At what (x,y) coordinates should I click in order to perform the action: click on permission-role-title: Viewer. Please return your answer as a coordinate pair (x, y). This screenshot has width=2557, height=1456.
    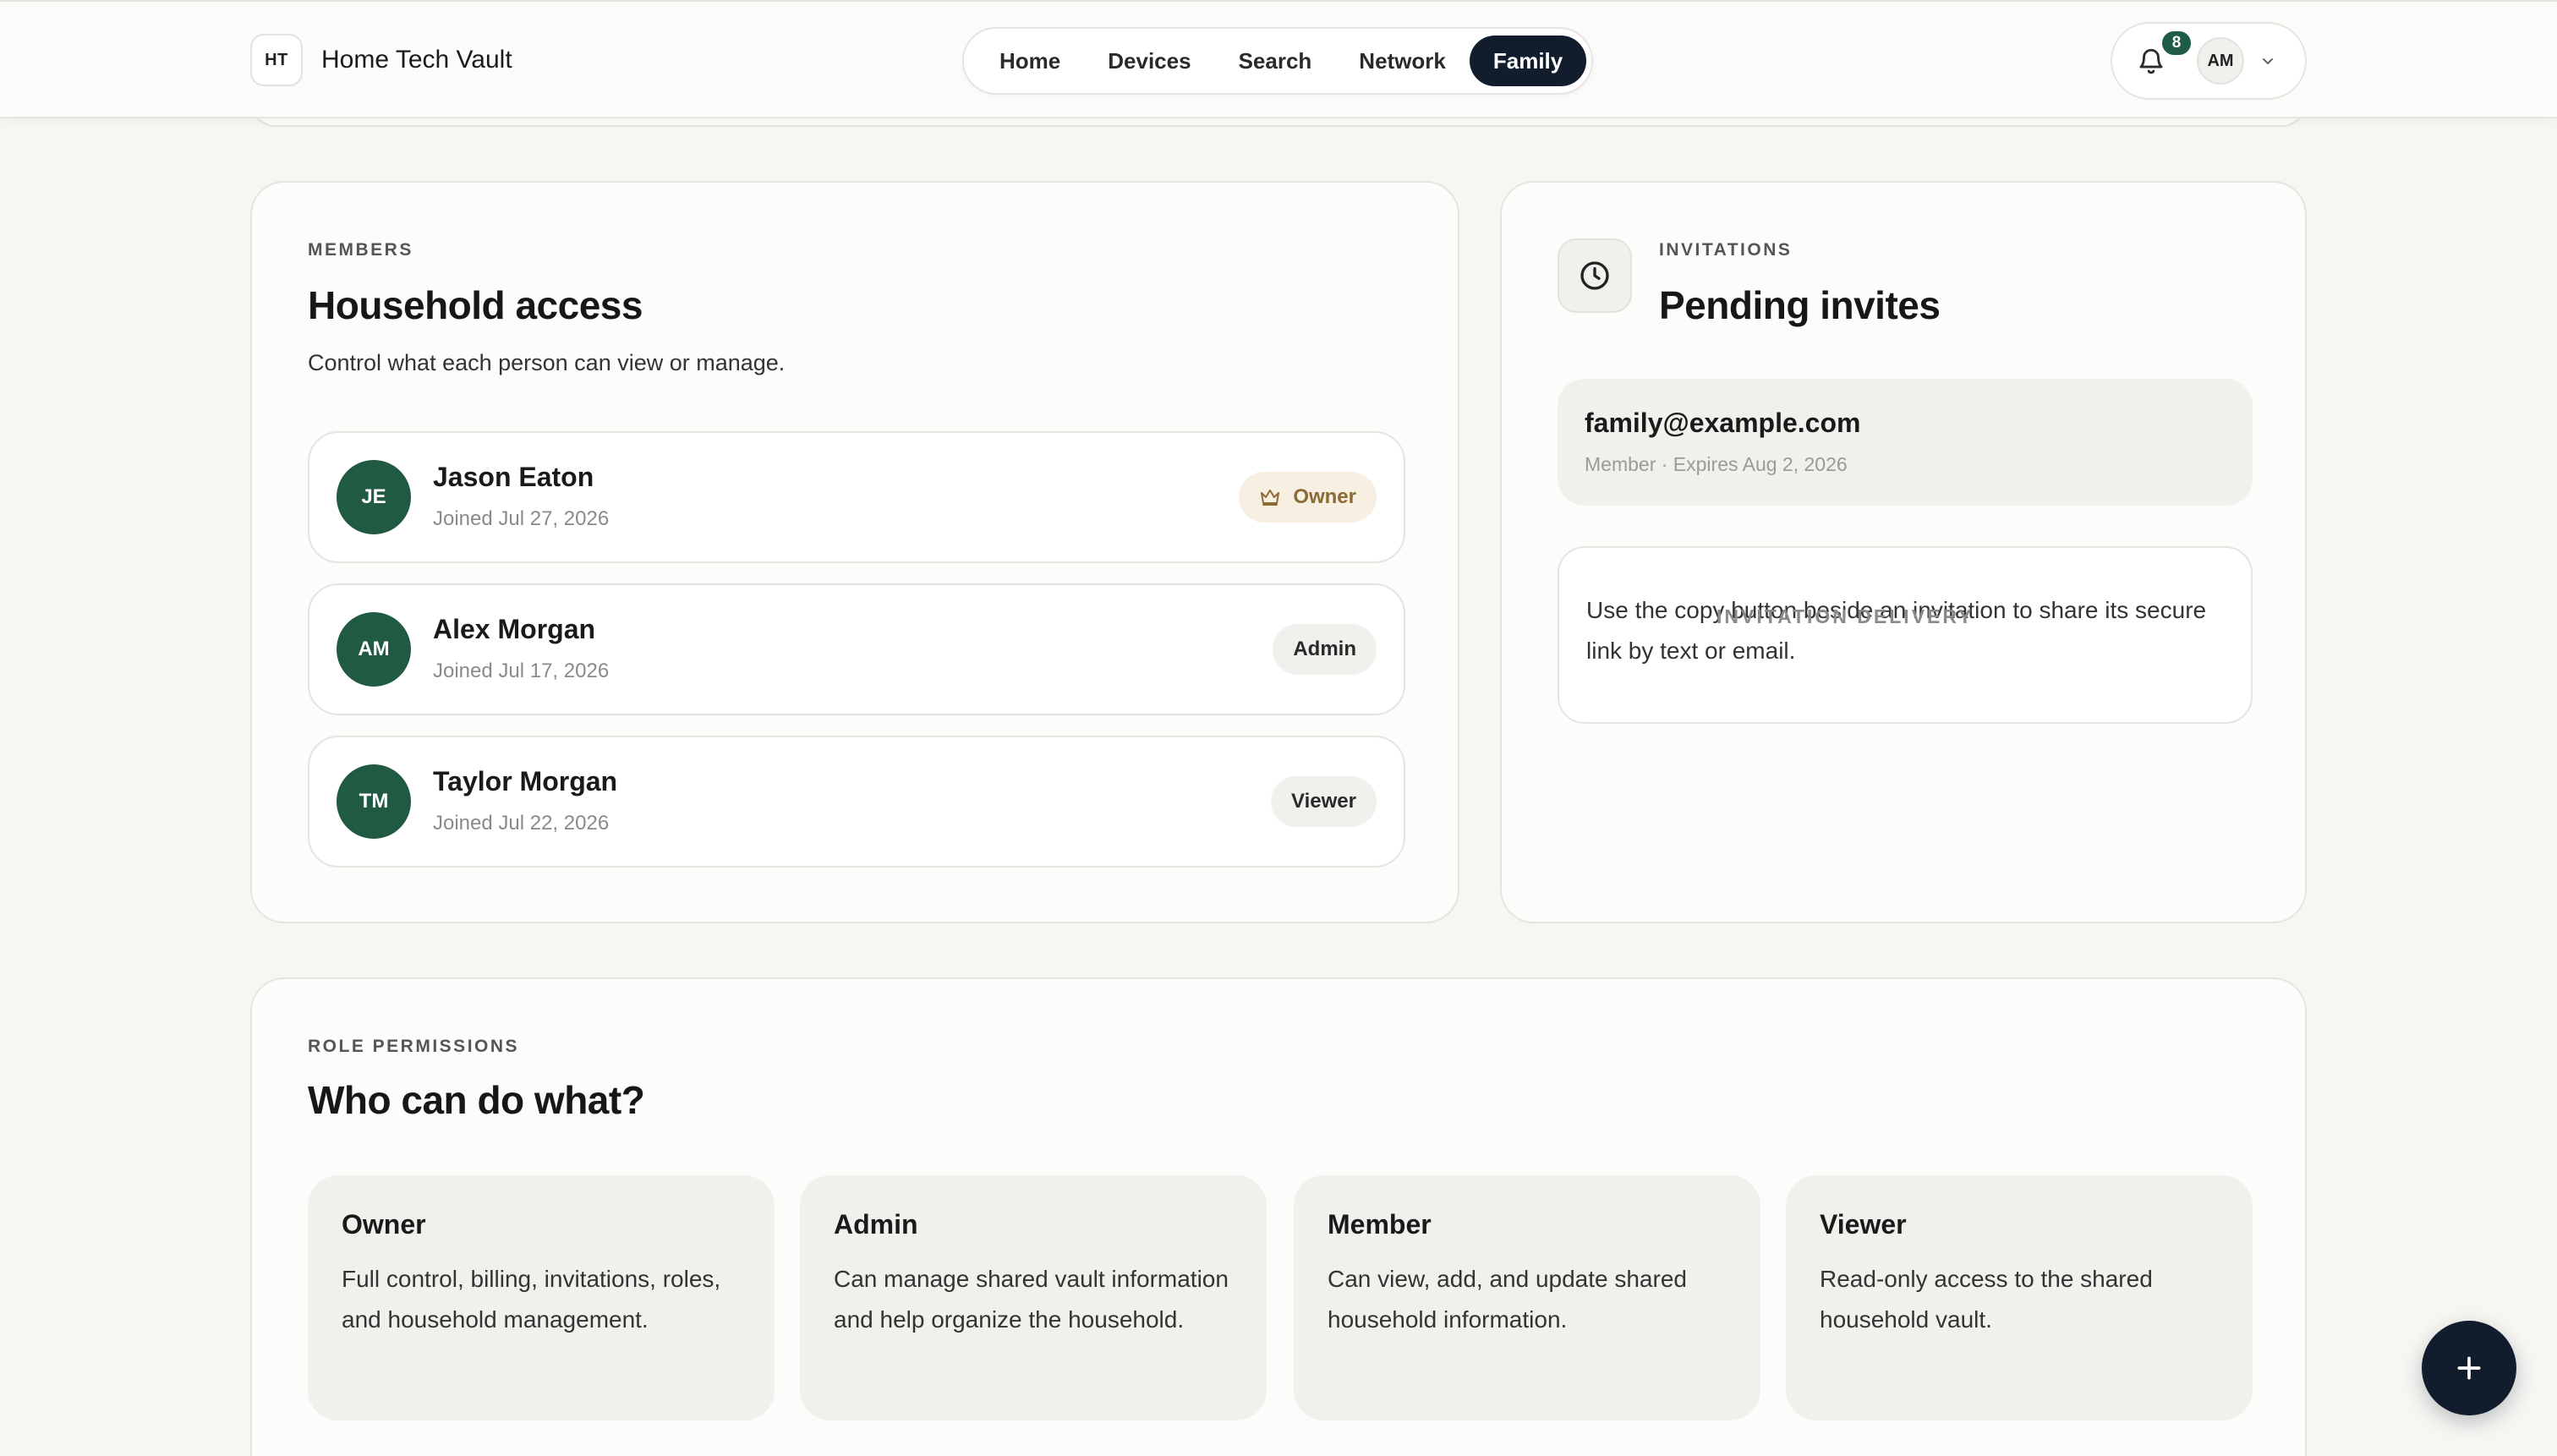
    Looking at the image, I should click on (1864, 1224).